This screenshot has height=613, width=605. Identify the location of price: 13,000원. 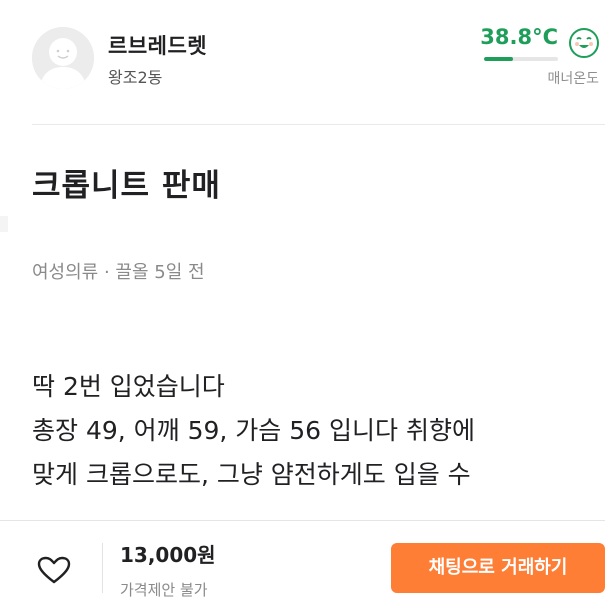
(168, 555).